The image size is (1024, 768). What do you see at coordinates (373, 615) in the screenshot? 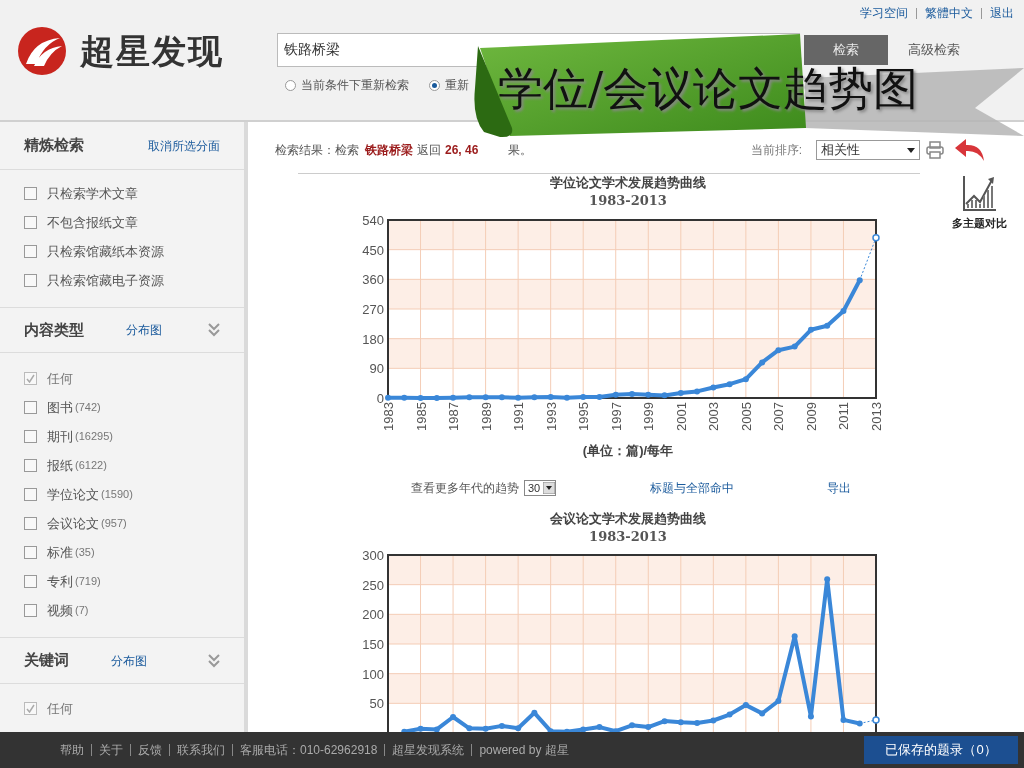
I see `axis-tick-label: 200` at bounding box center [373, 615].